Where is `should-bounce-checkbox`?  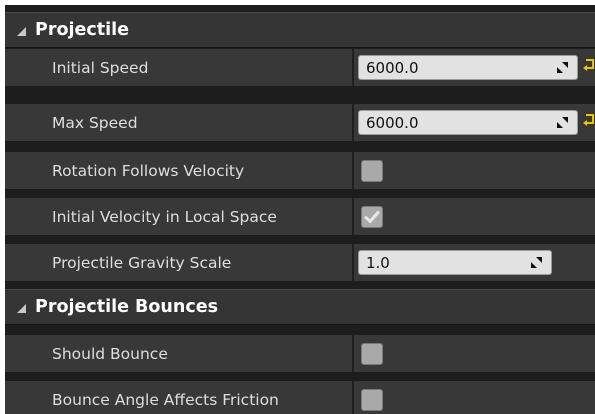
should-bounce-checkbox is located at coordinates (372, 354).